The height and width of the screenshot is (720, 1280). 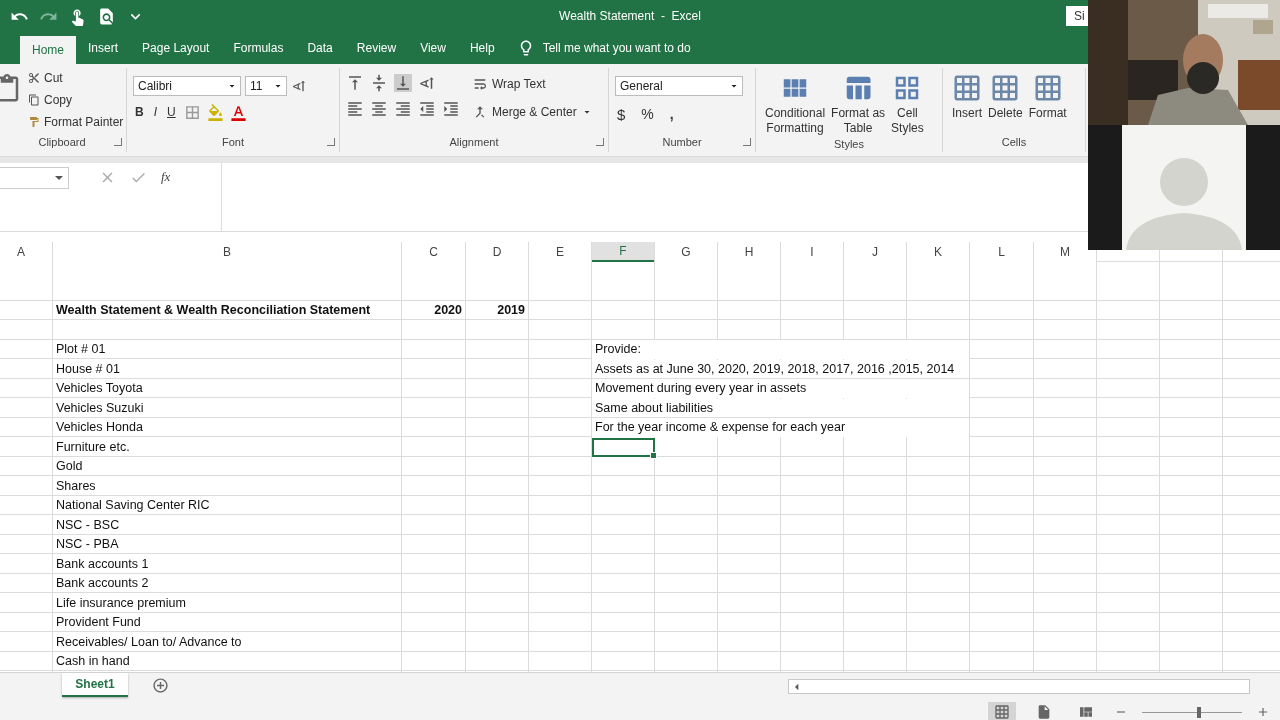 I want to click on middle-align-icon, so click(x=379, y=83).